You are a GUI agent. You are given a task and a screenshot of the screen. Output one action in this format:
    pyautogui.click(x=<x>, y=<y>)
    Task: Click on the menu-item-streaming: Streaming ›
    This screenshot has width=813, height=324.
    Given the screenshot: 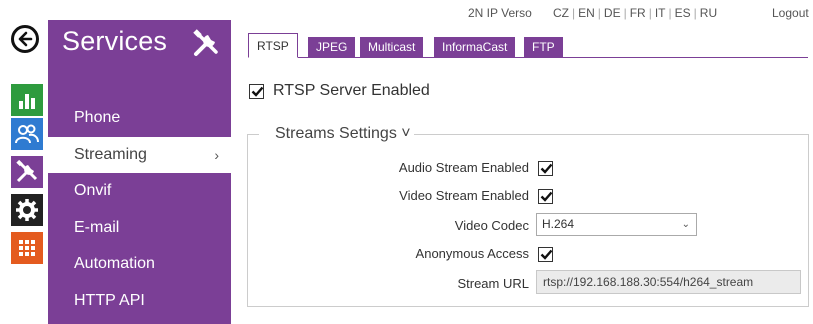 What is the action you would take?
    pyautogui.click(x=139, y=154)
    